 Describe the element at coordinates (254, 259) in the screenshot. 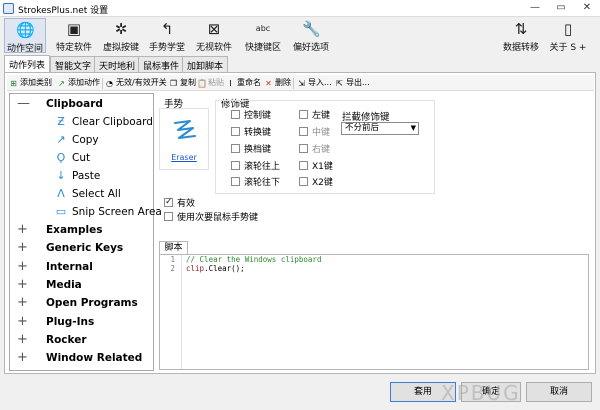

I see `code-line-1: // Clear the Windows clipboard` at that location.